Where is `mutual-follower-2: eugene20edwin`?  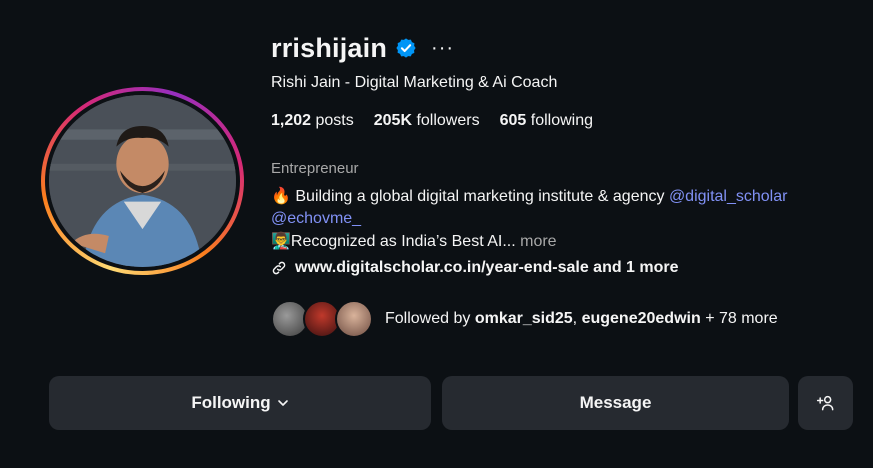
mutual-follower-2: eugene20edwin is located at coordinates (641, 318).